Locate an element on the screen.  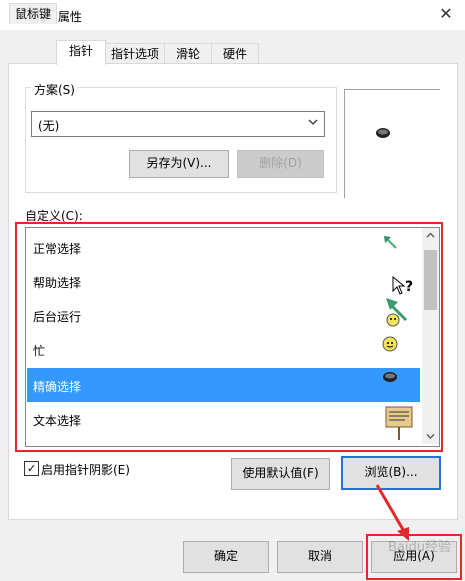
tab-buttons: 鼠标键 is located at coordinates (33, 13).